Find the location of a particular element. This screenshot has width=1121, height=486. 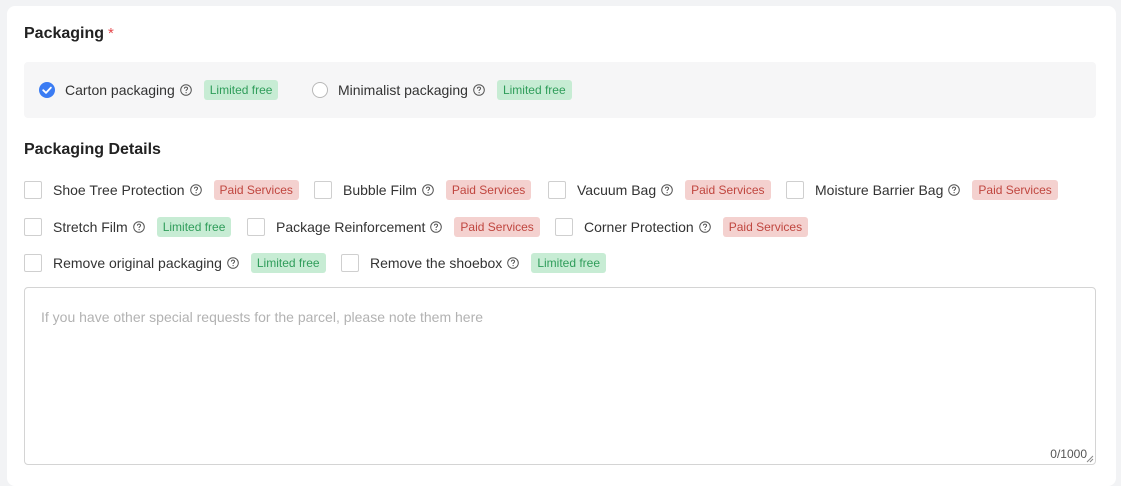

checkbox-stretch-film: Stretch Film Limited free is located at coordinates (128, 227).